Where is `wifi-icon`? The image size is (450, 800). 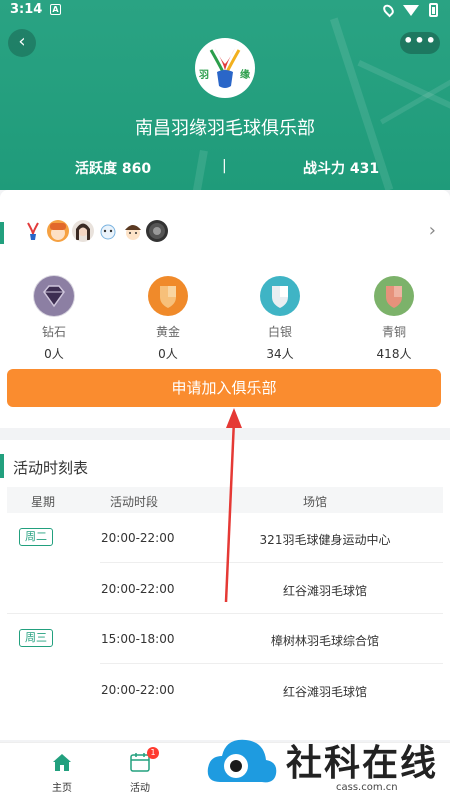 wifi-icon is located at coordinates (411, 10).